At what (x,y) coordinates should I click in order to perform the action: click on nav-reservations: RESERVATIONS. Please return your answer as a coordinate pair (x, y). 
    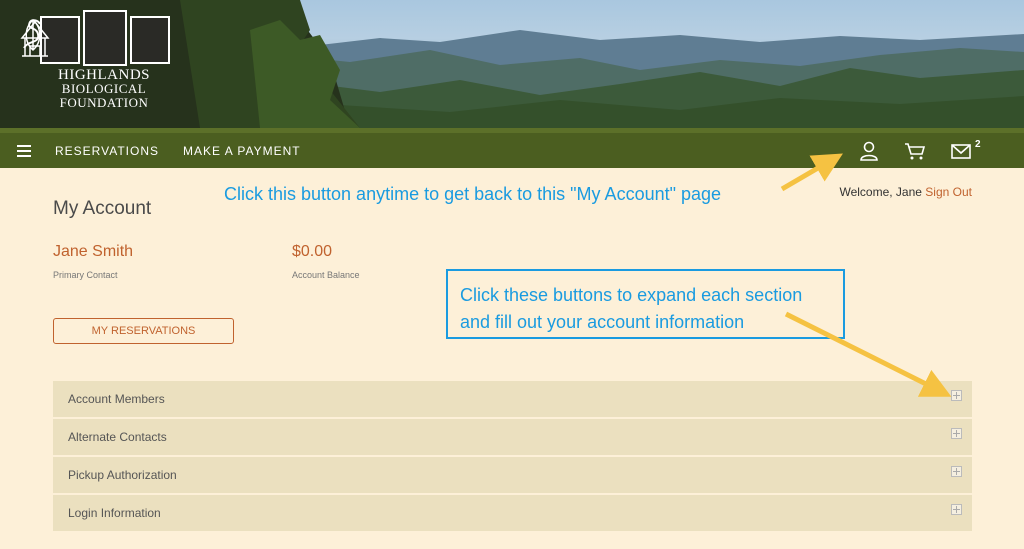
    Looking at the image, I should click on (107, 151).